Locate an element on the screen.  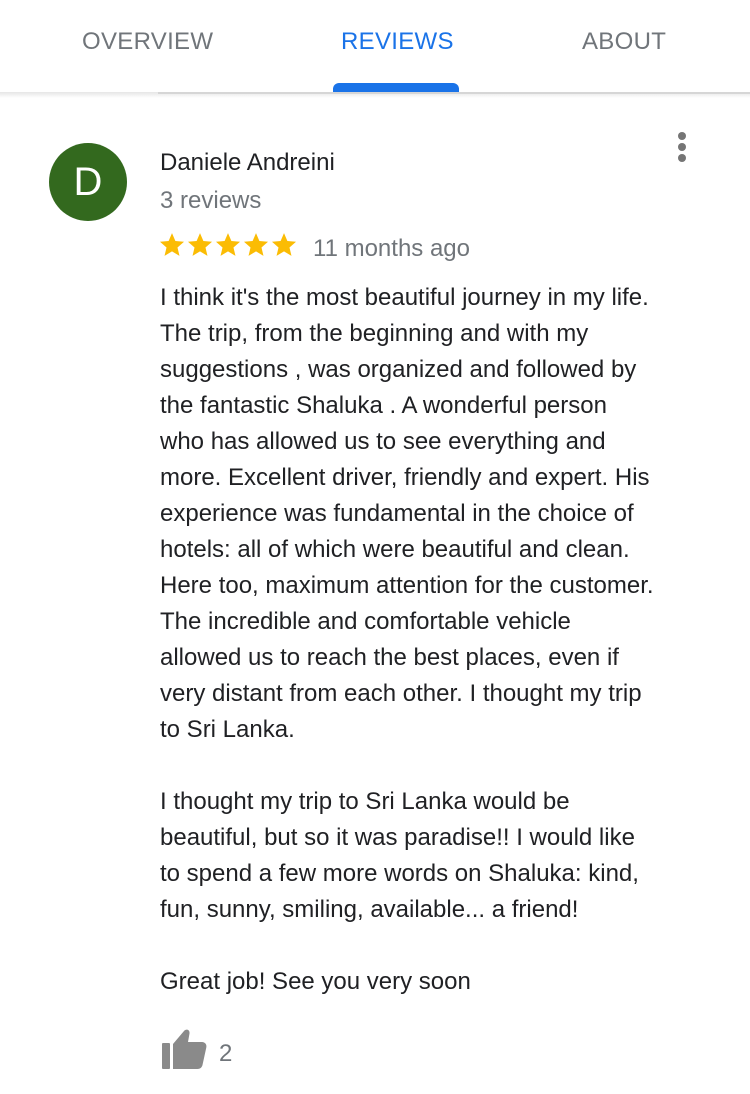
tab-reviews: REVIEWS is located at coordinates (397, 42).